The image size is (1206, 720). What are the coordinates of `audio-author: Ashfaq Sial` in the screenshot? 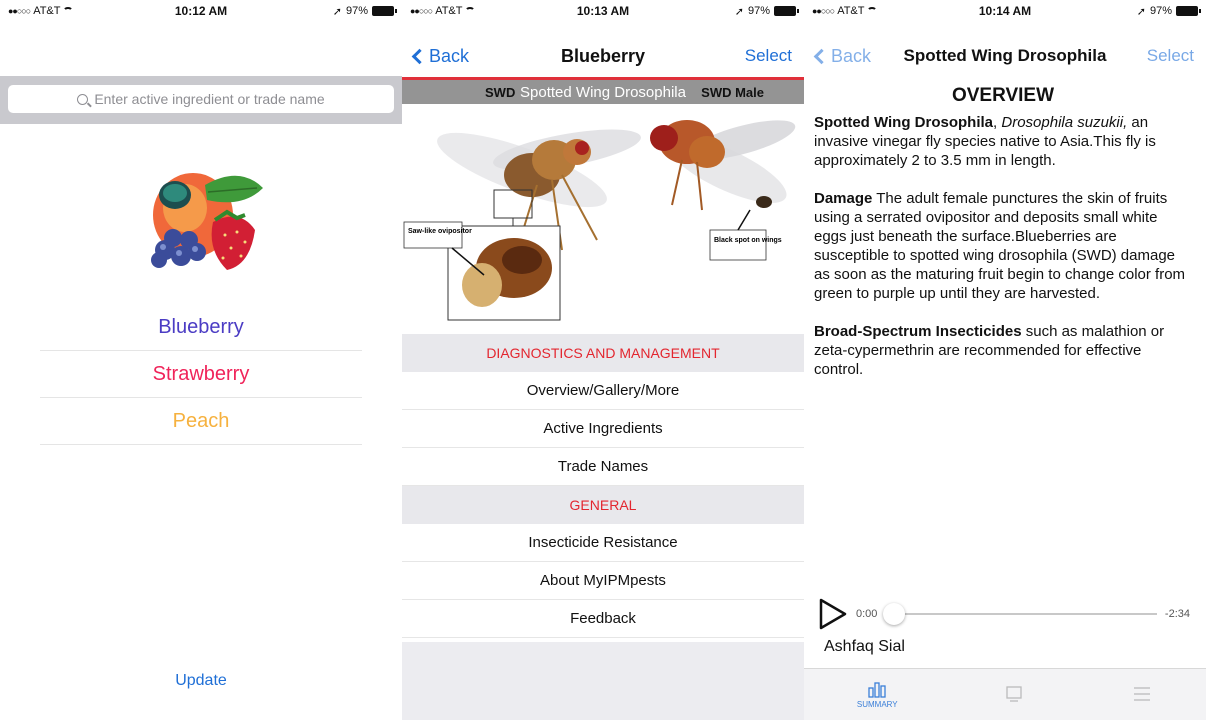 It's located at (864, 646).